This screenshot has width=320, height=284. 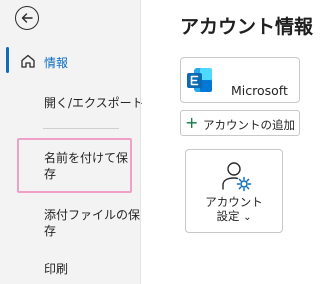 I want to click on page-title: アカウント情報, so click(x=247, y=27).